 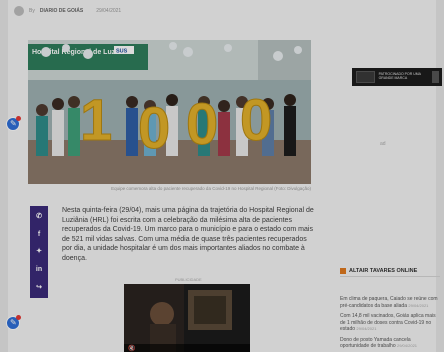 I want to click on video-frame: 🔇, so click(x=187, y=318).